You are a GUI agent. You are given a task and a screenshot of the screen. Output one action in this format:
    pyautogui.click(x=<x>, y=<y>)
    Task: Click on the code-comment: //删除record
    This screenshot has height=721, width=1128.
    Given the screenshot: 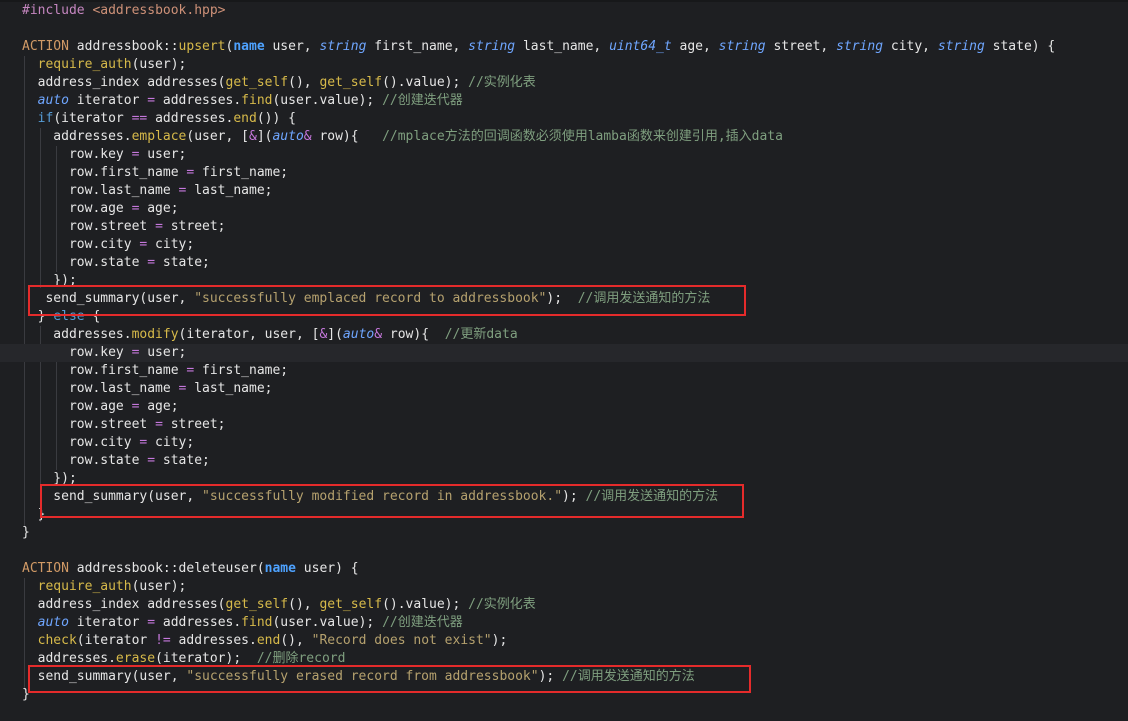 What is the action you would take?
    pyautogui.click(x=301, y=658)
    